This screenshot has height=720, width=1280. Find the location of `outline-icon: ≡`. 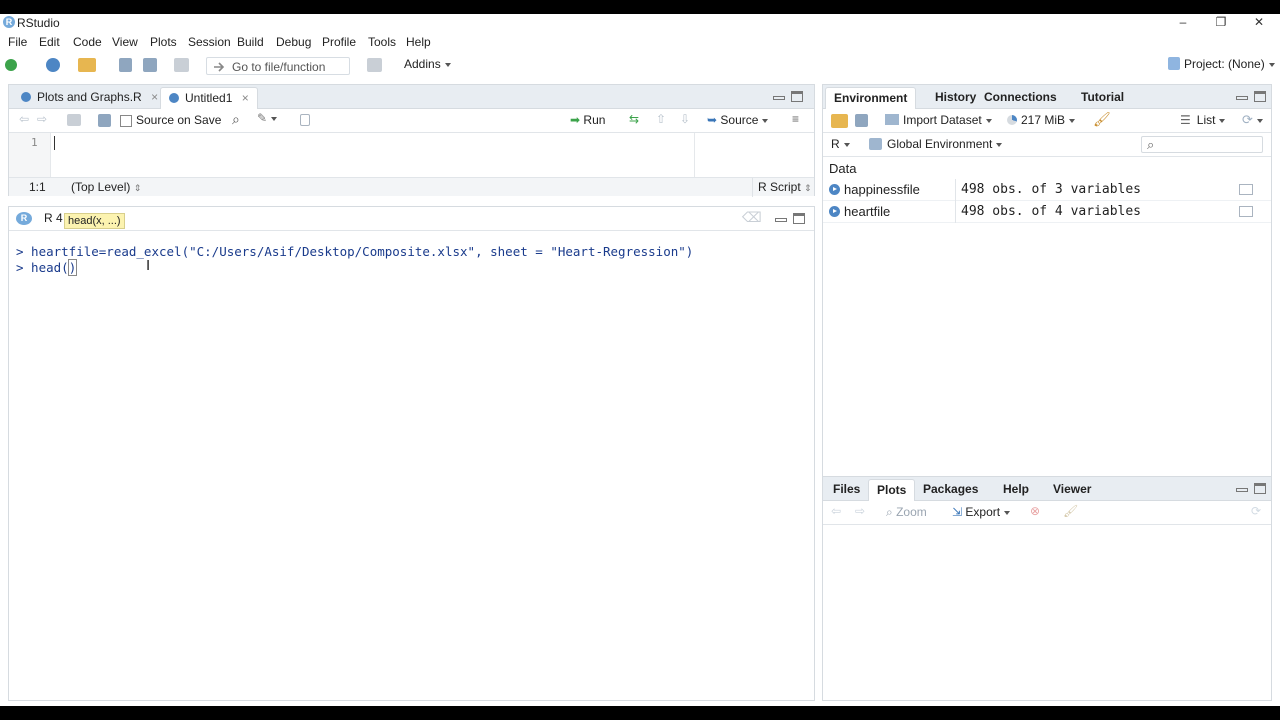

outline-icon: ≡ is located at coordinates (795, 119).